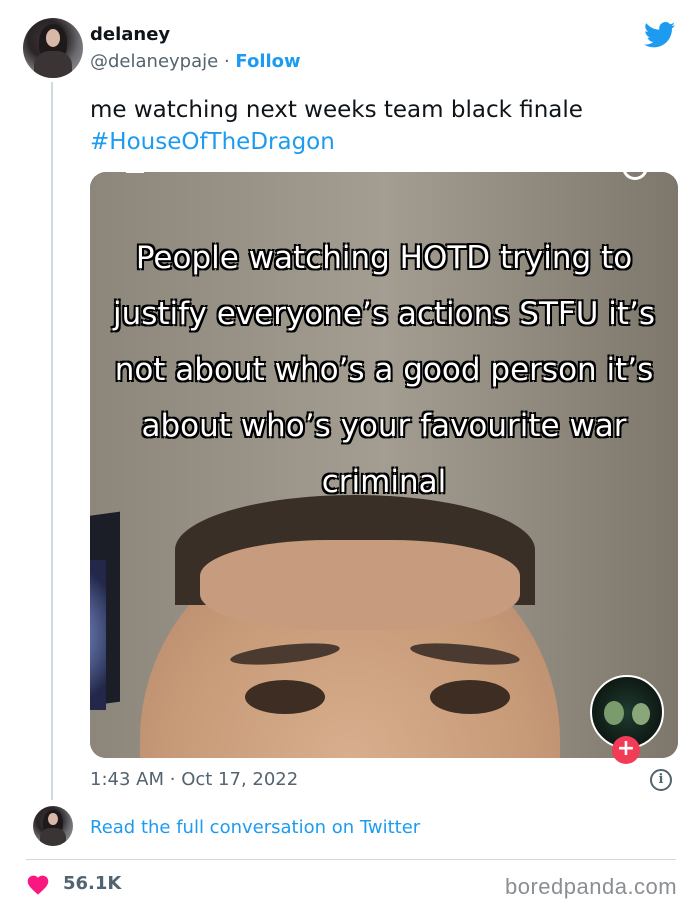  What do you see at coordinates (52, 441) in the screenshot?
I see `thread-line` at bounding box center [52, 441].